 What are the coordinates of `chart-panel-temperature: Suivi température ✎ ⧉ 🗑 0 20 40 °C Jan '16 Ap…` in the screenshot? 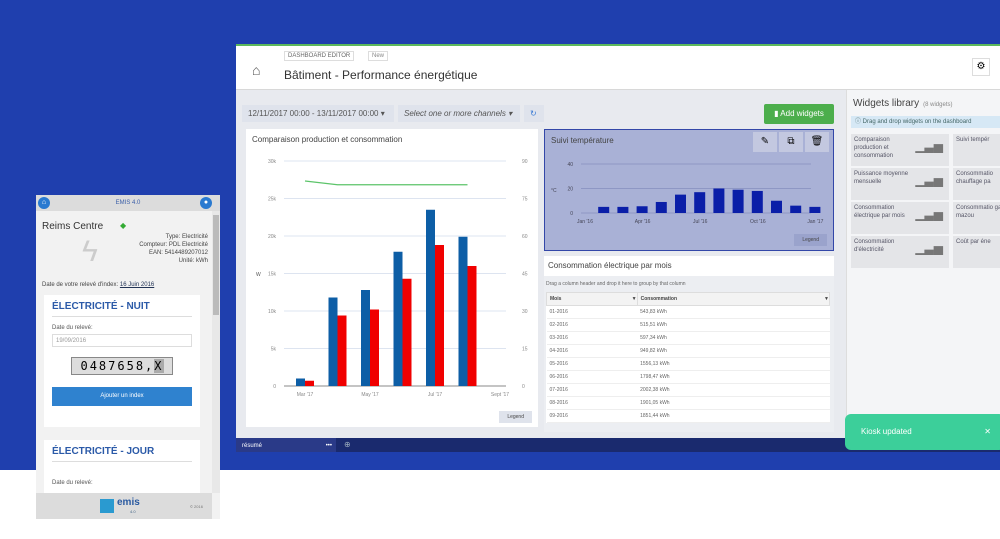 It's located at (689, 190).